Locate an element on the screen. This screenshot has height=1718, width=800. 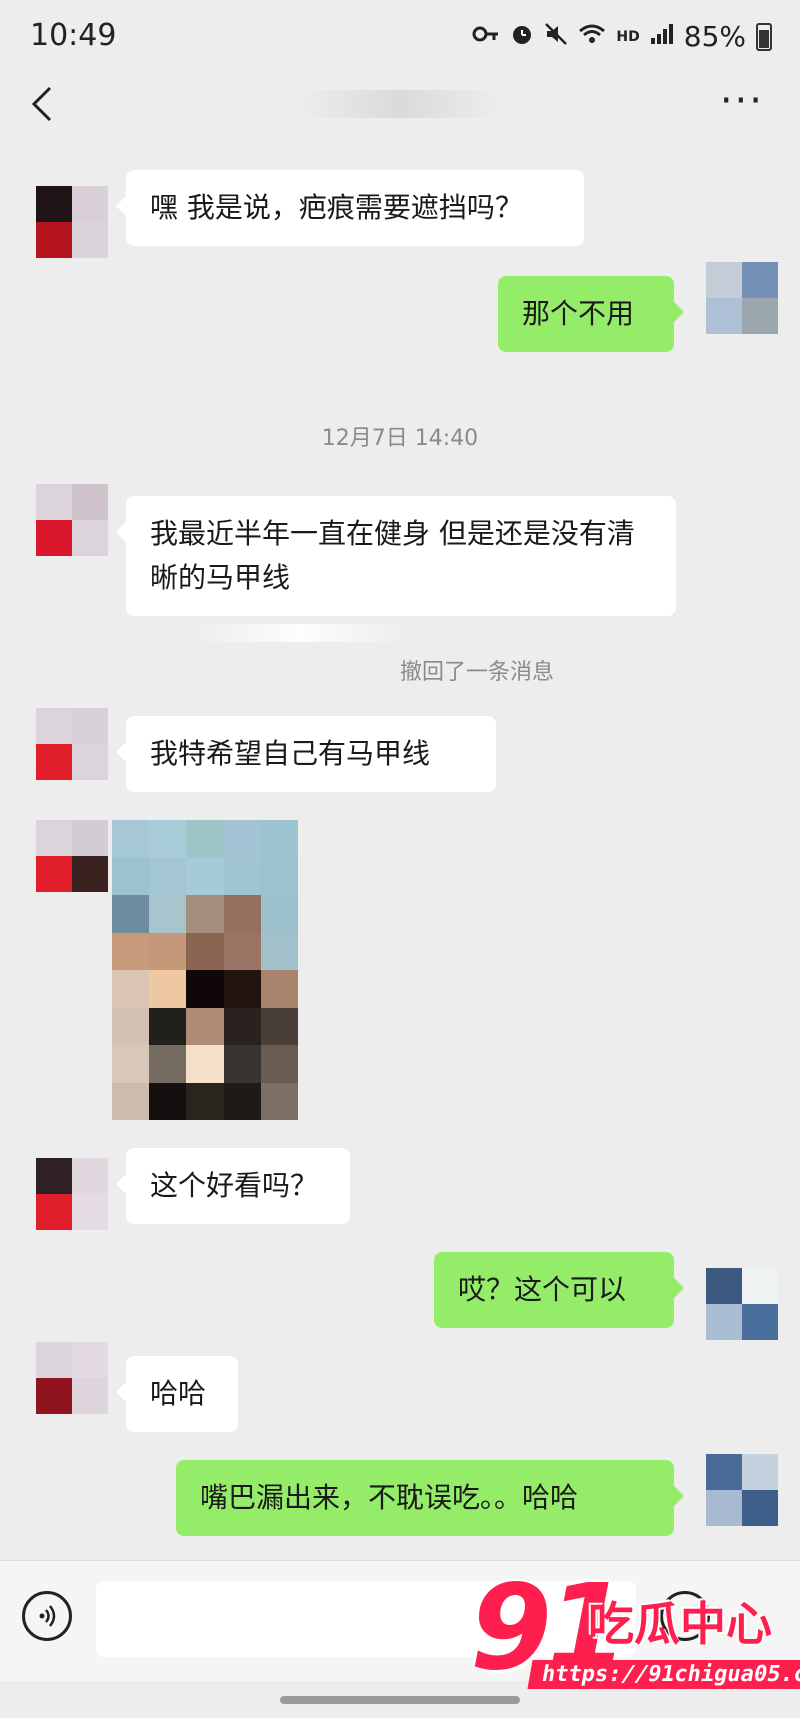
message-bubble-incoming: 我最近半年一直在健身 但是还是没有清晰的马甲线 is located at coordinates (396, 556).